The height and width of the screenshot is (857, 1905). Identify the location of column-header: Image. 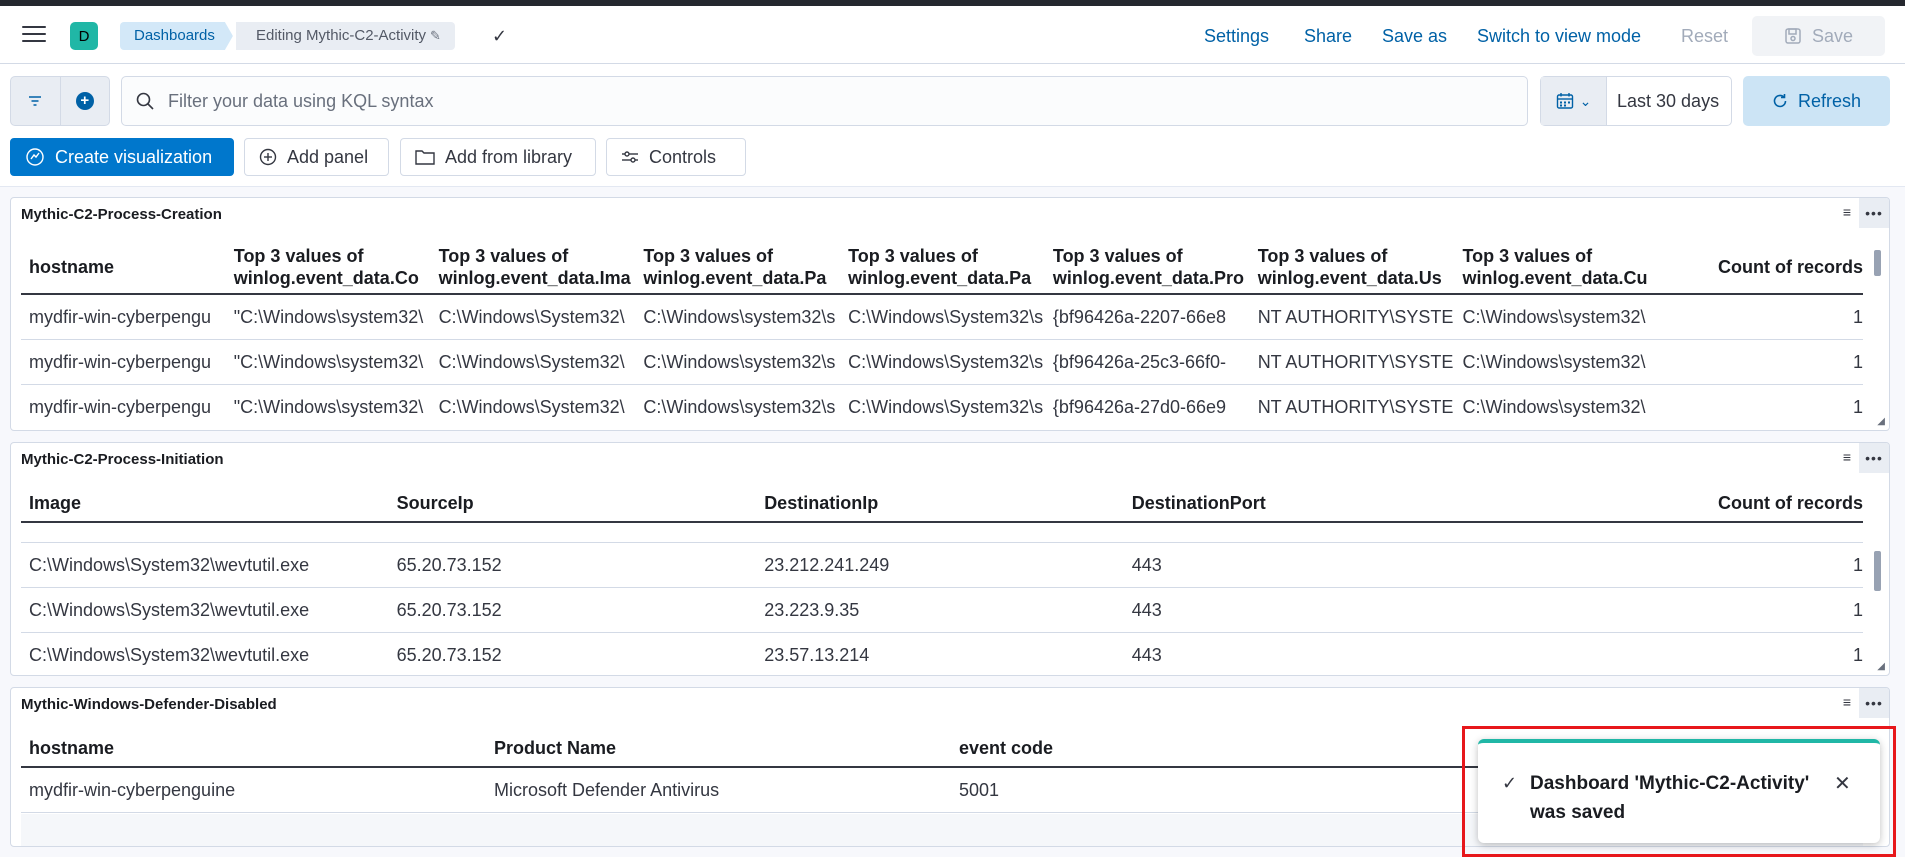
(205, 503).